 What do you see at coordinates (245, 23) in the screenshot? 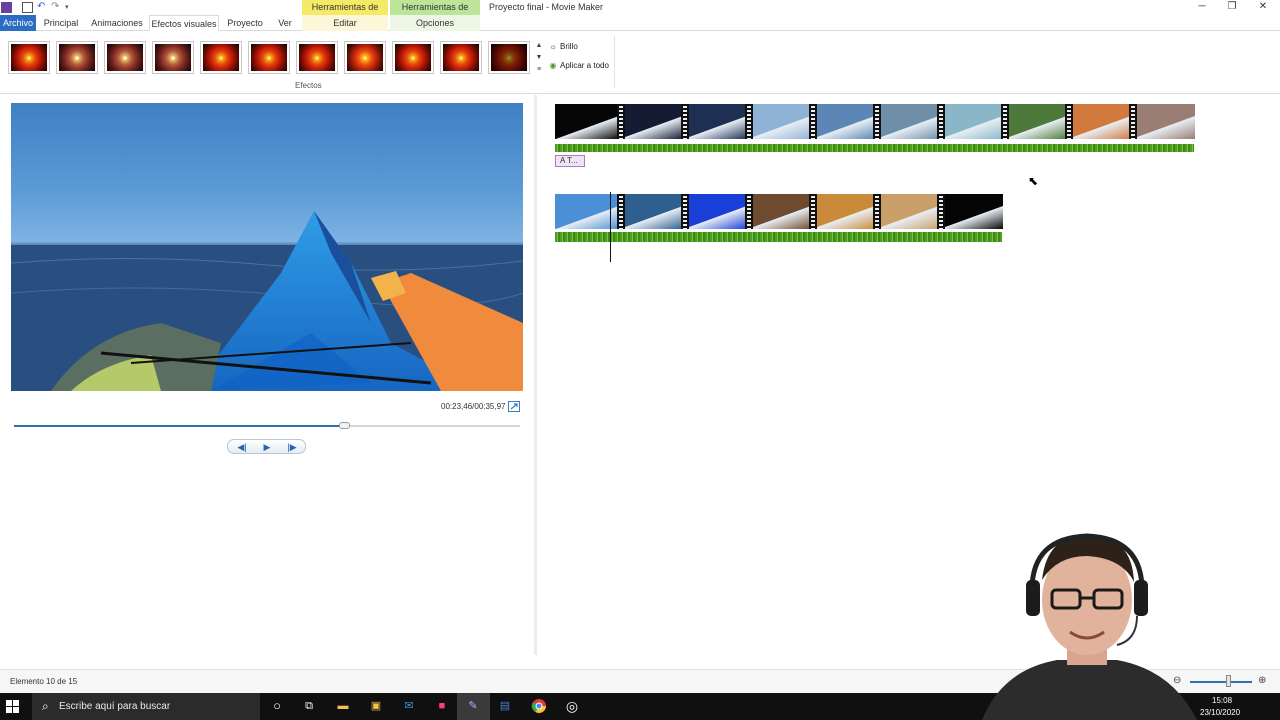
I see `tab-proyecto: Proyecto` at bounding box center [245, 23].